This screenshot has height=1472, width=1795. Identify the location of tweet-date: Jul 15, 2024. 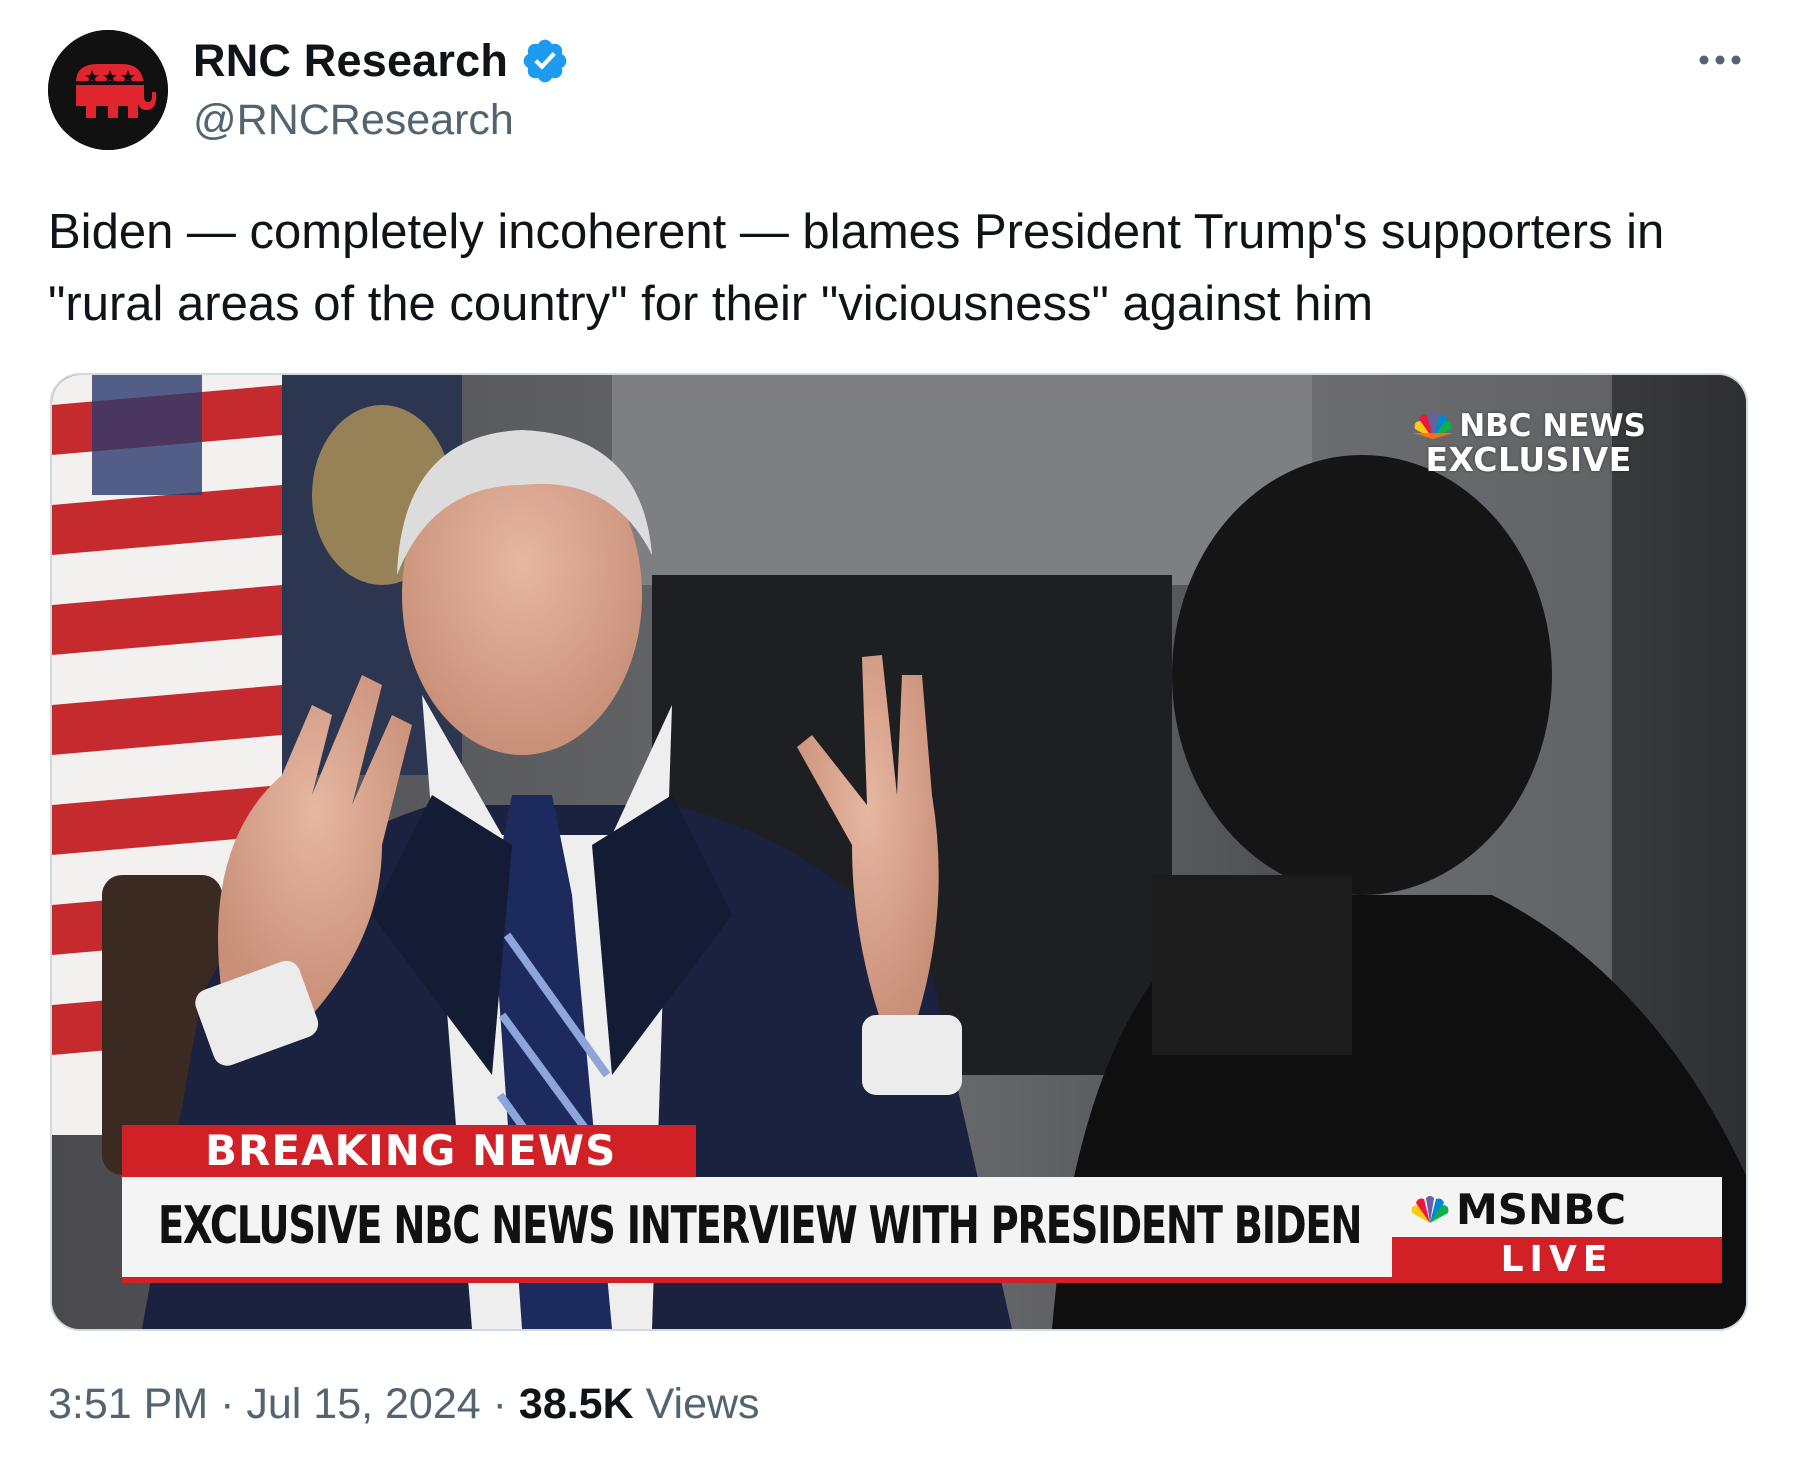
(363, 1404).